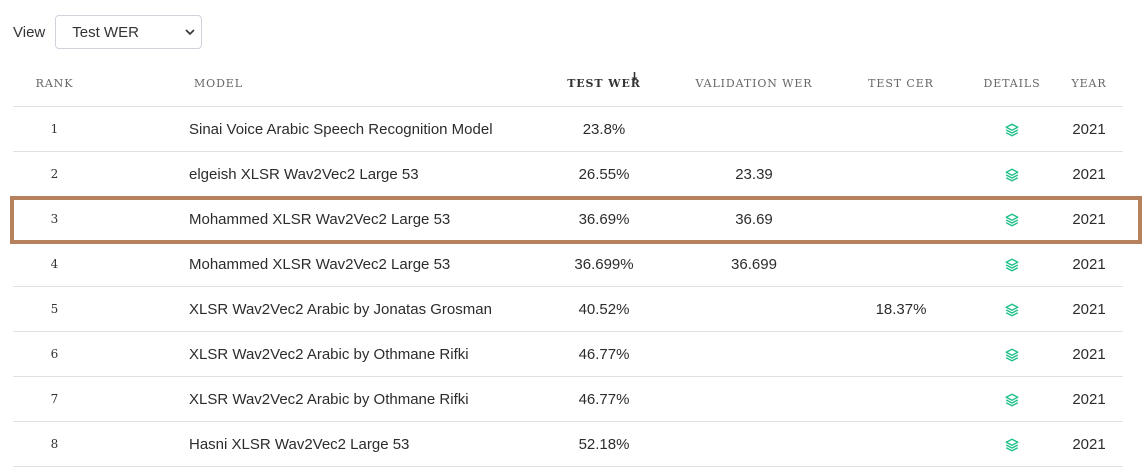 The height and width of the screenshot is (476, 1143). Describe the element at coordinates (604, 84) in the screenshot. I see `header-test-wer: TEST WER` at that location.